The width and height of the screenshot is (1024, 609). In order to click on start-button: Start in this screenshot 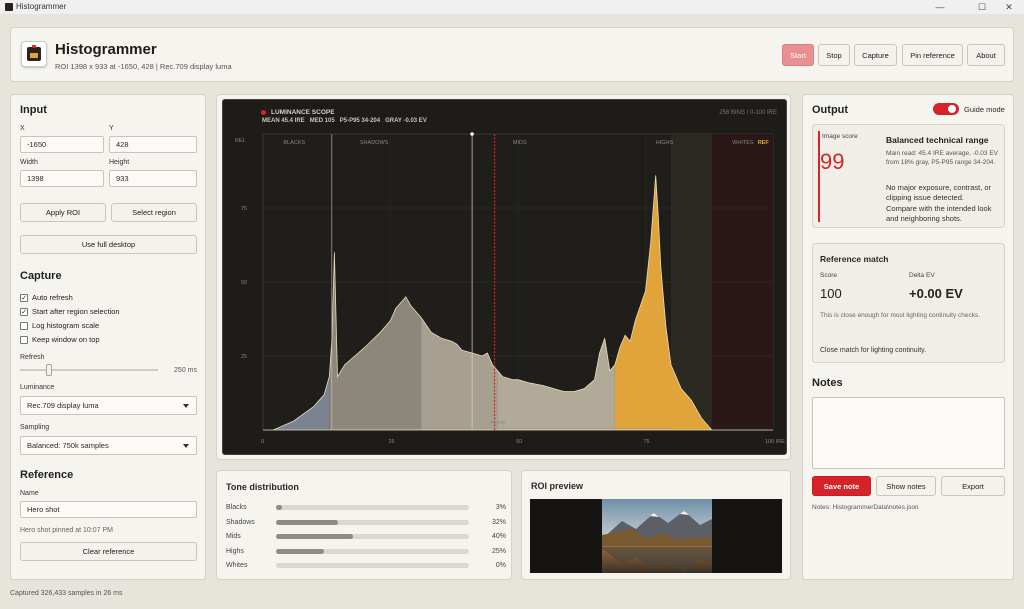, I will do `click(798, 55)`.